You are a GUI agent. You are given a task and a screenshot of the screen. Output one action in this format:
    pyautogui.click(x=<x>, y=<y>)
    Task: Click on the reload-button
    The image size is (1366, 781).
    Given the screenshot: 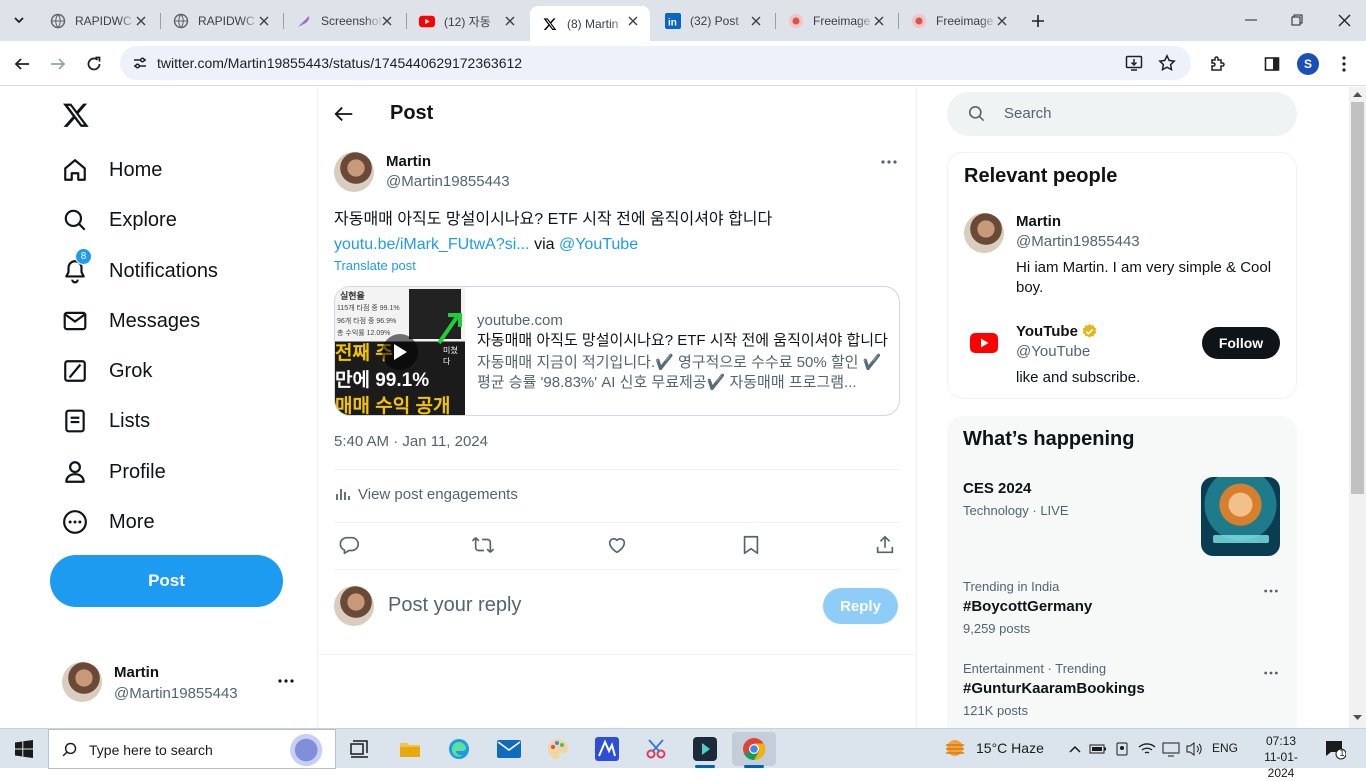 What is the action you would take?
    pyautogui.click(x=94, y=64)
    